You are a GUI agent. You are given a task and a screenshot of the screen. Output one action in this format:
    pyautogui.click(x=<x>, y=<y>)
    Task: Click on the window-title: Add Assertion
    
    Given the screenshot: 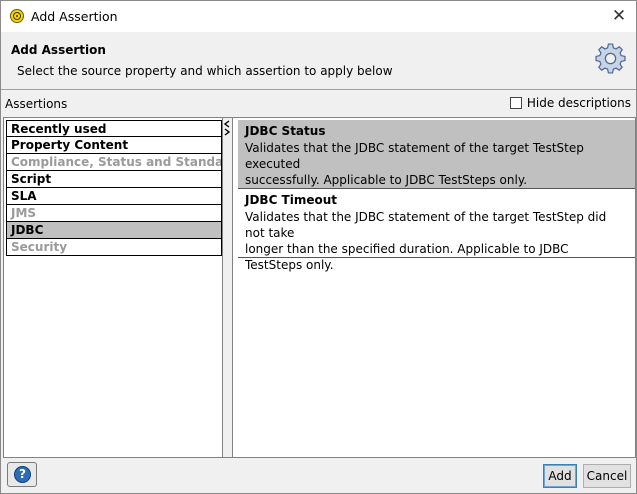 What is the action you would take?
    pyautogui.click(x=74, y=16)
    